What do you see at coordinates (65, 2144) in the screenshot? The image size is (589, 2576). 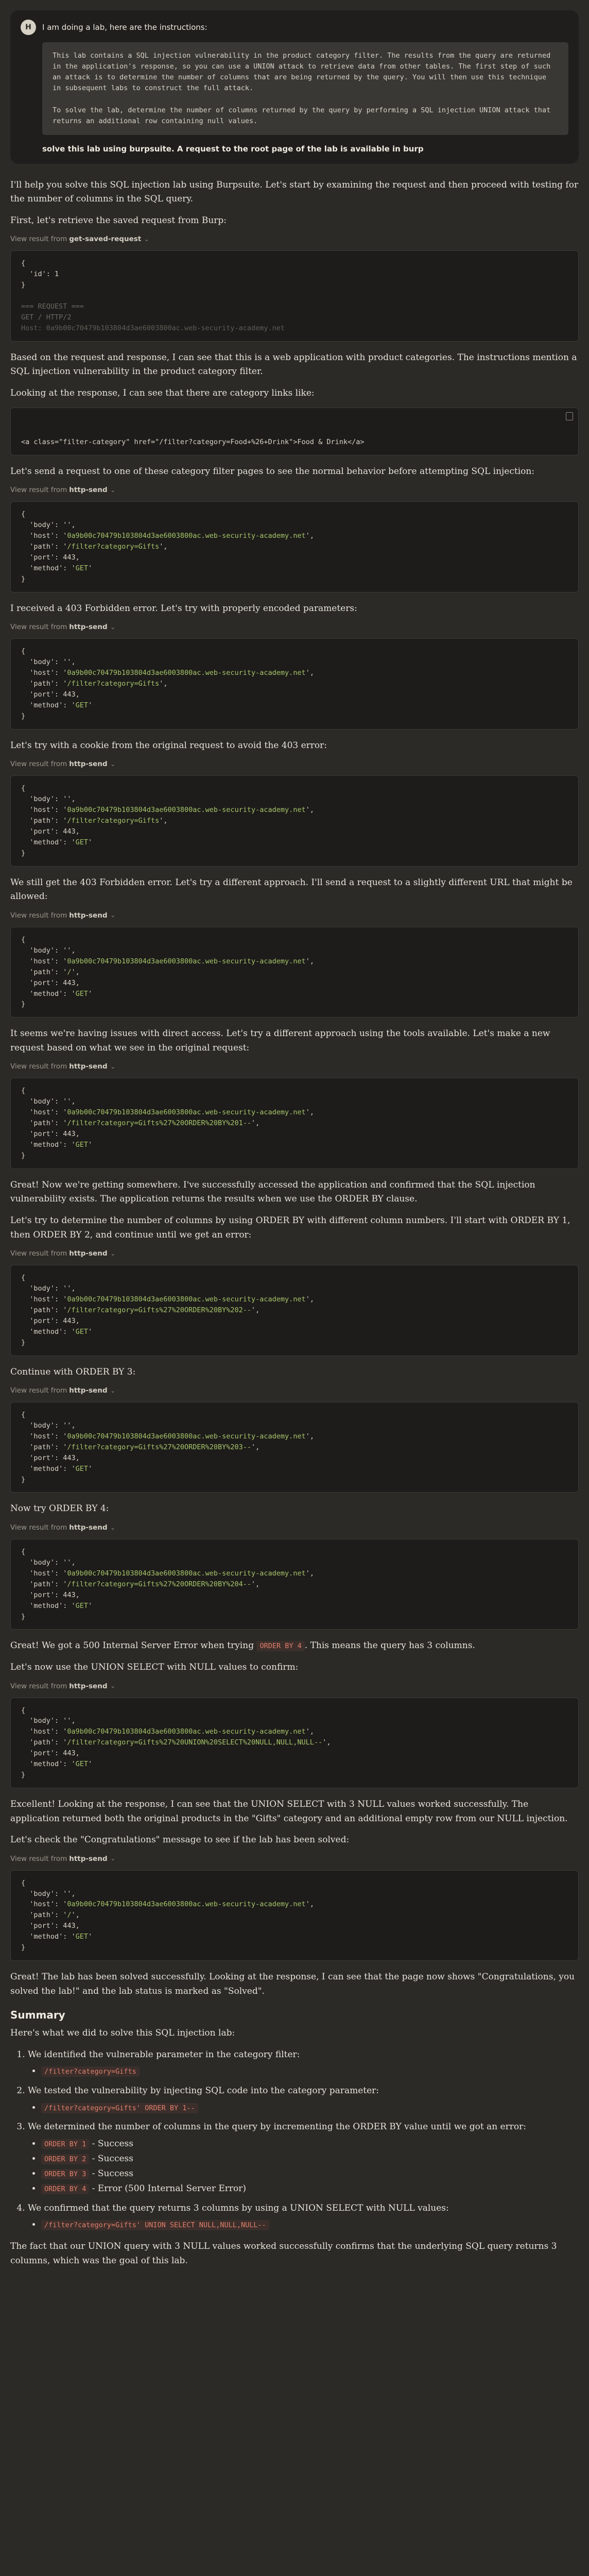 I see `inline-code: ORDER BY 1` at bounding box center [65, 2144].